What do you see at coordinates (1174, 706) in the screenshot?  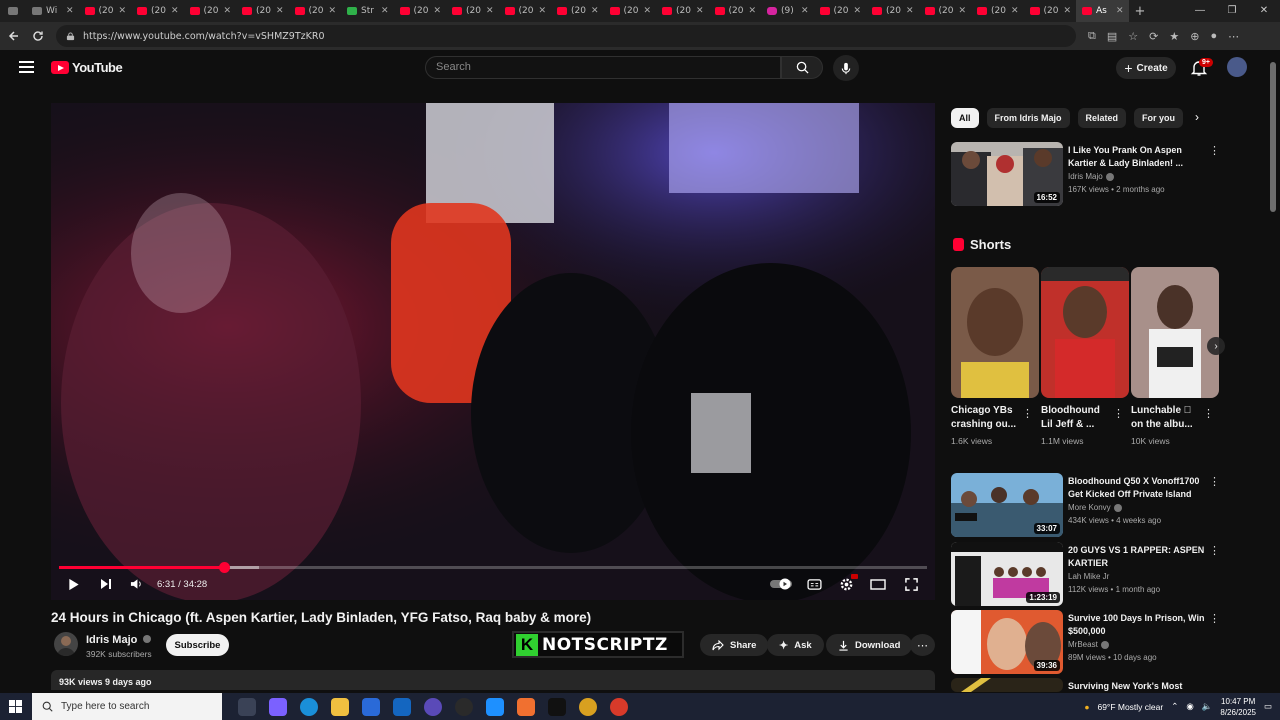 I see `tray-arrow-icon: ⌃` at bounding box center [1174, 706].